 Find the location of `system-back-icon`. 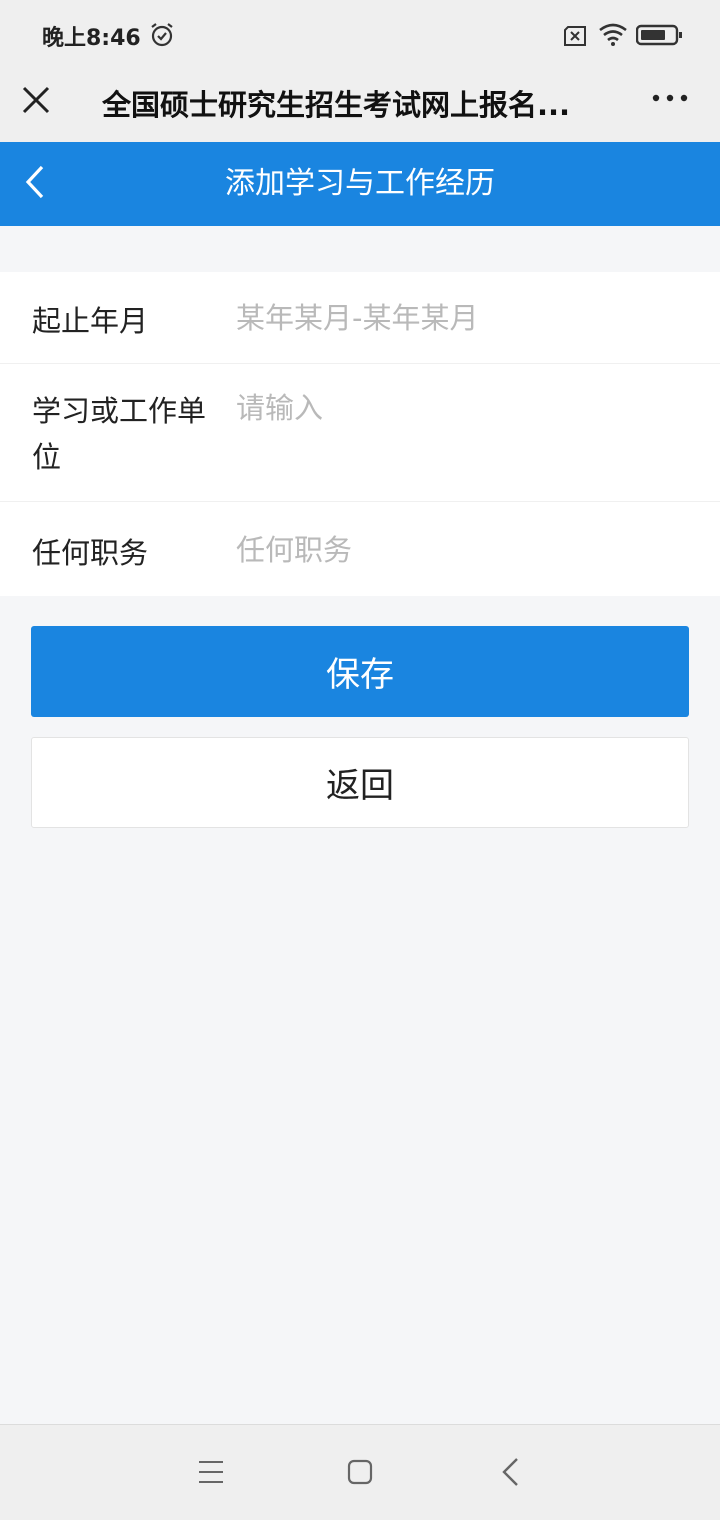

system-back-icon is located at coordinates (511, 1472).